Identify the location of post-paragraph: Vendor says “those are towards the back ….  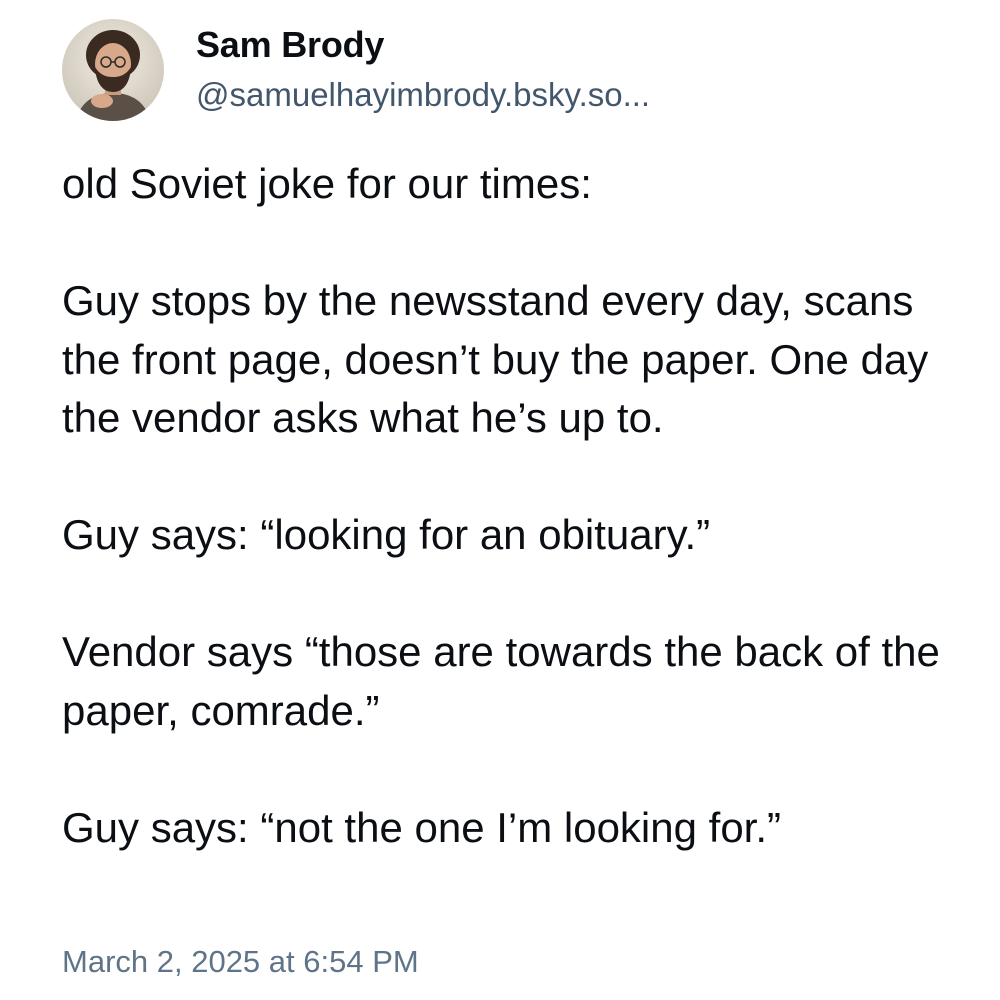
(501, 681).